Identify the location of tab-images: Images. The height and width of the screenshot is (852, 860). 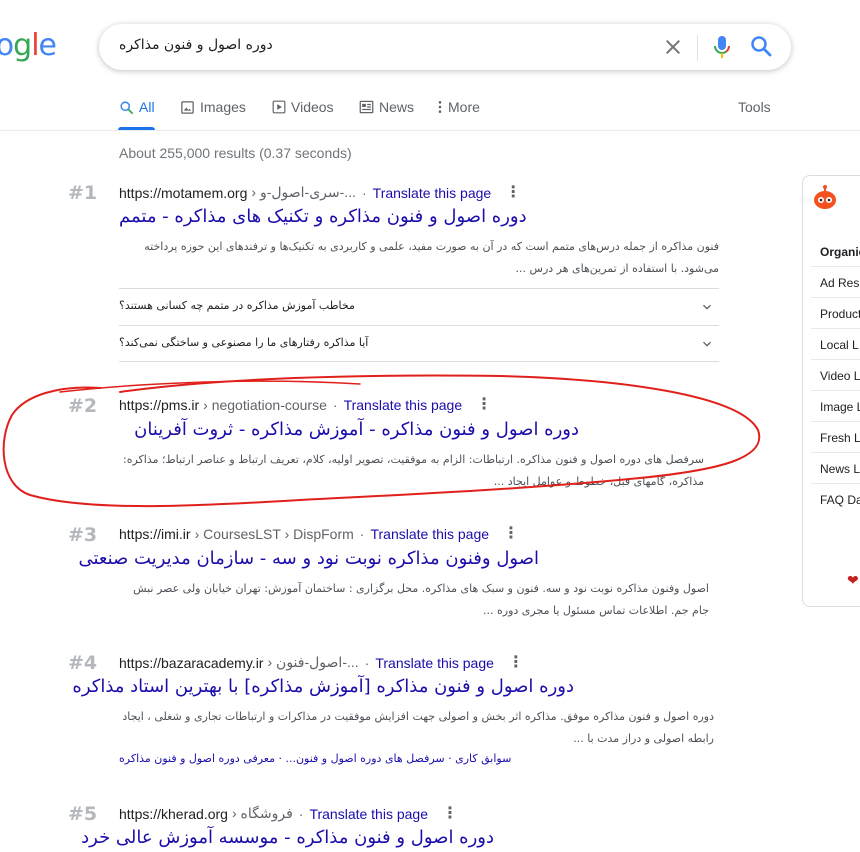
(213, 107).